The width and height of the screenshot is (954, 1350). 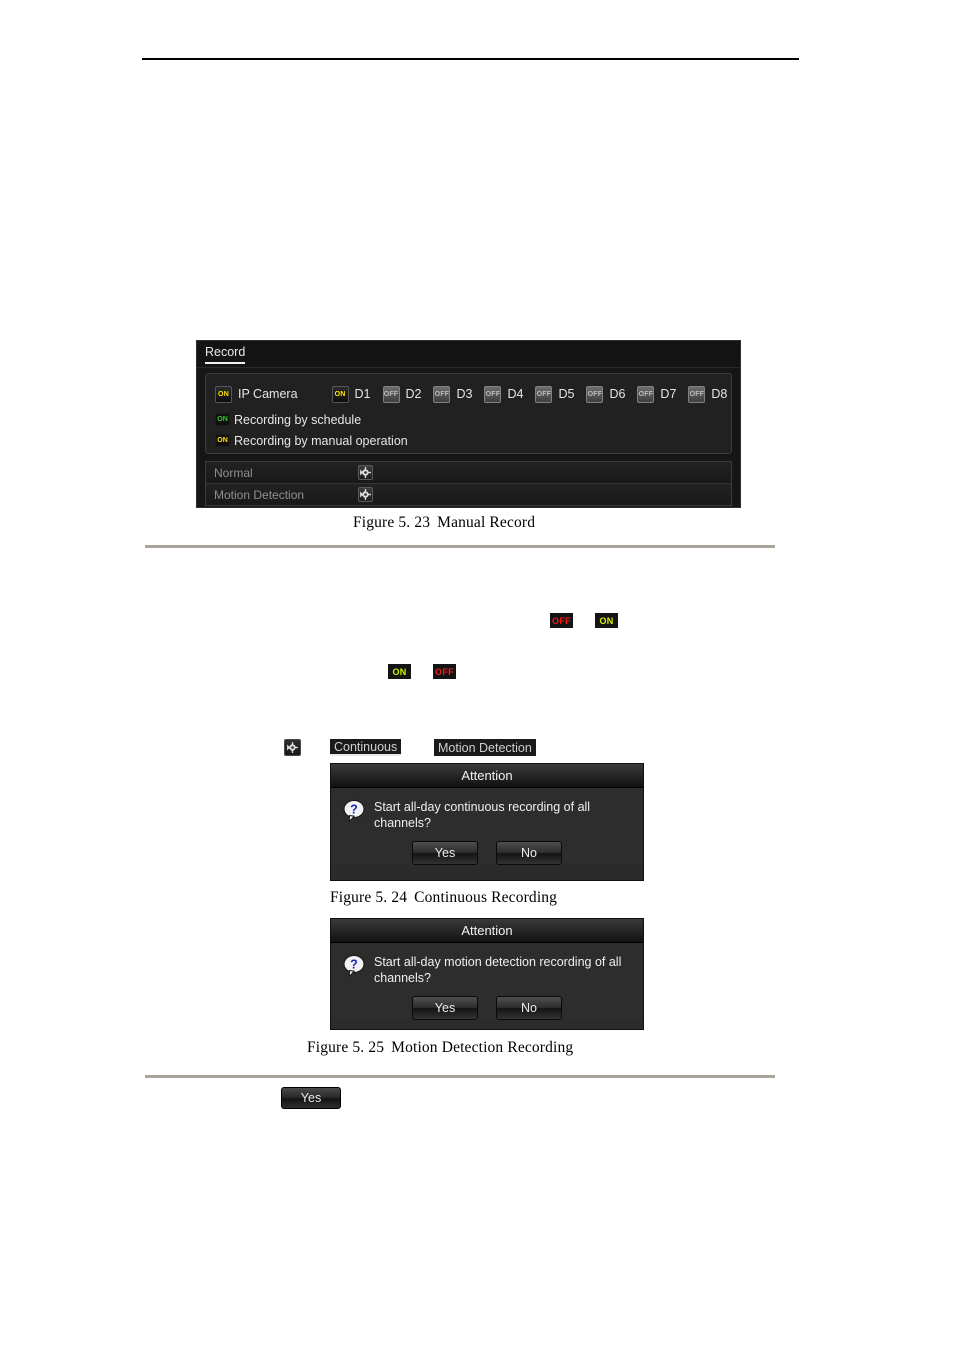 What do you see at coordinates (470, 59) in the screenshot?
I see `header-rule` at bounding box center [470, 59].